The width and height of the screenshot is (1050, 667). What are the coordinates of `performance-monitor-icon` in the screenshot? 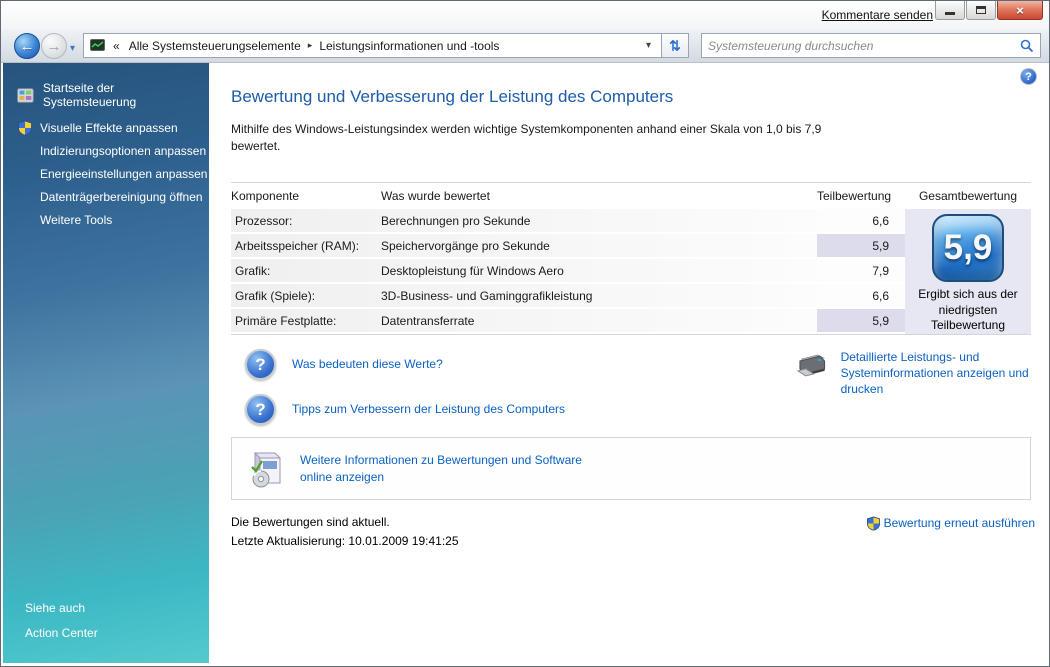 It's located at (97, 45).